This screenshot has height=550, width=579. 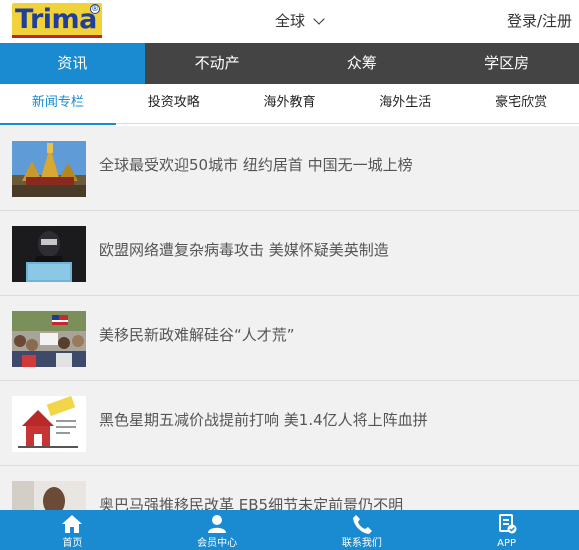 I want to click on list-item: 奥巴马强推移民改革 EB5细节未定前景仍不明, so click(x=289, y=488).